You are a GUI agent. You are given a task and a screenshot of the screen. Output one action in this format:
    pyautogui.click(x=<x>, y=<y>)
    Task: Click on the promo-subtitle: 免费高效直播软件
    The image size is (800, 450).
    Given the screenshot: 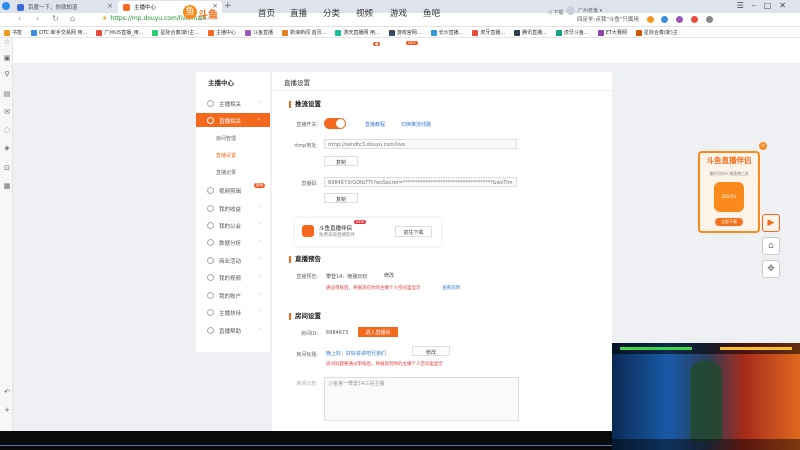 What is the action you would take?
    pyautogui.click(x=337, y=235)
    